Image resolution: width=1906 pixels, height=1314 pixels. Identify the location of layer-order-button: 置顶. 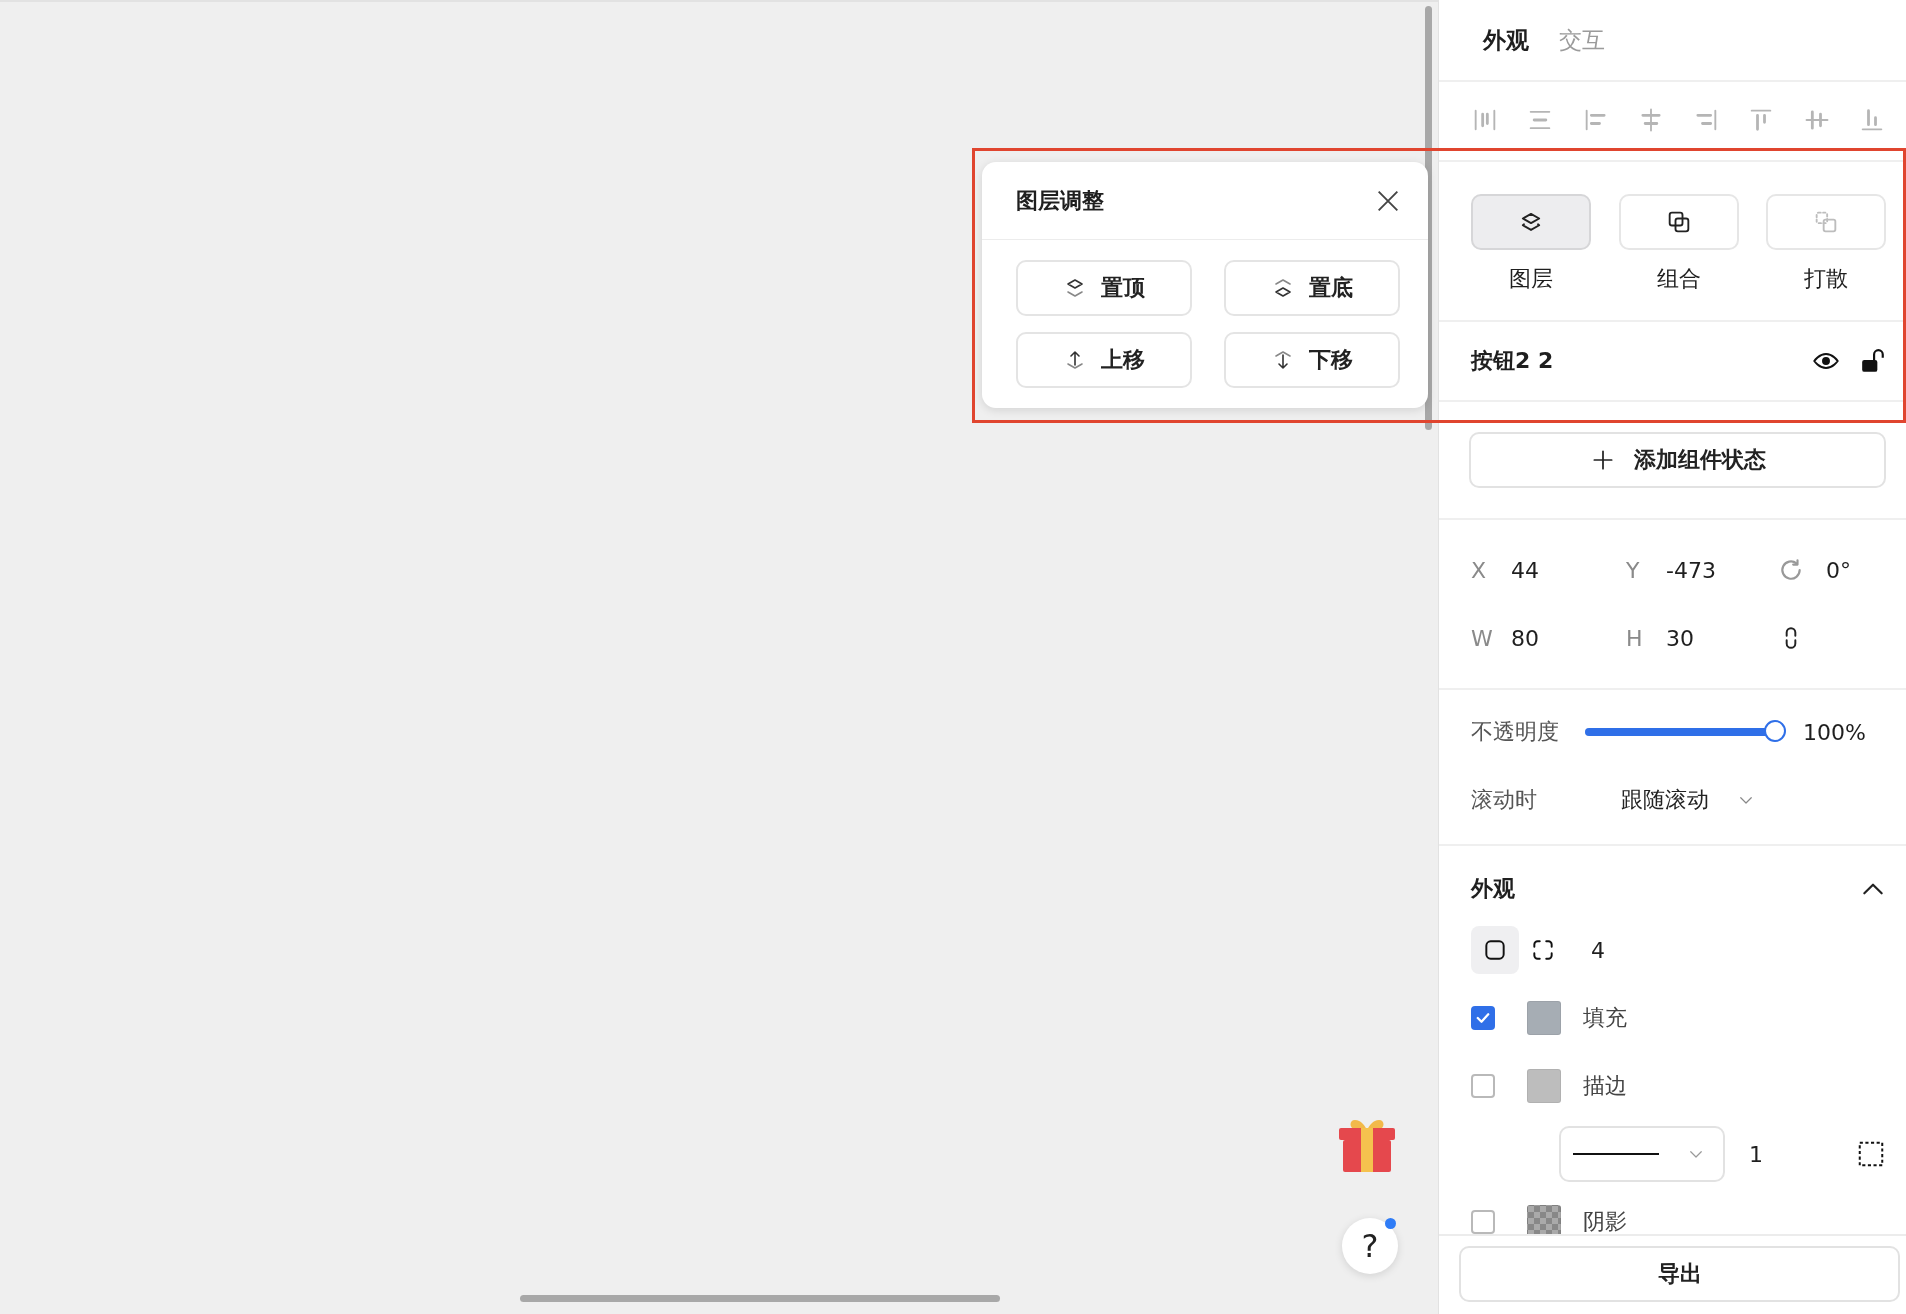
(1104, 288).